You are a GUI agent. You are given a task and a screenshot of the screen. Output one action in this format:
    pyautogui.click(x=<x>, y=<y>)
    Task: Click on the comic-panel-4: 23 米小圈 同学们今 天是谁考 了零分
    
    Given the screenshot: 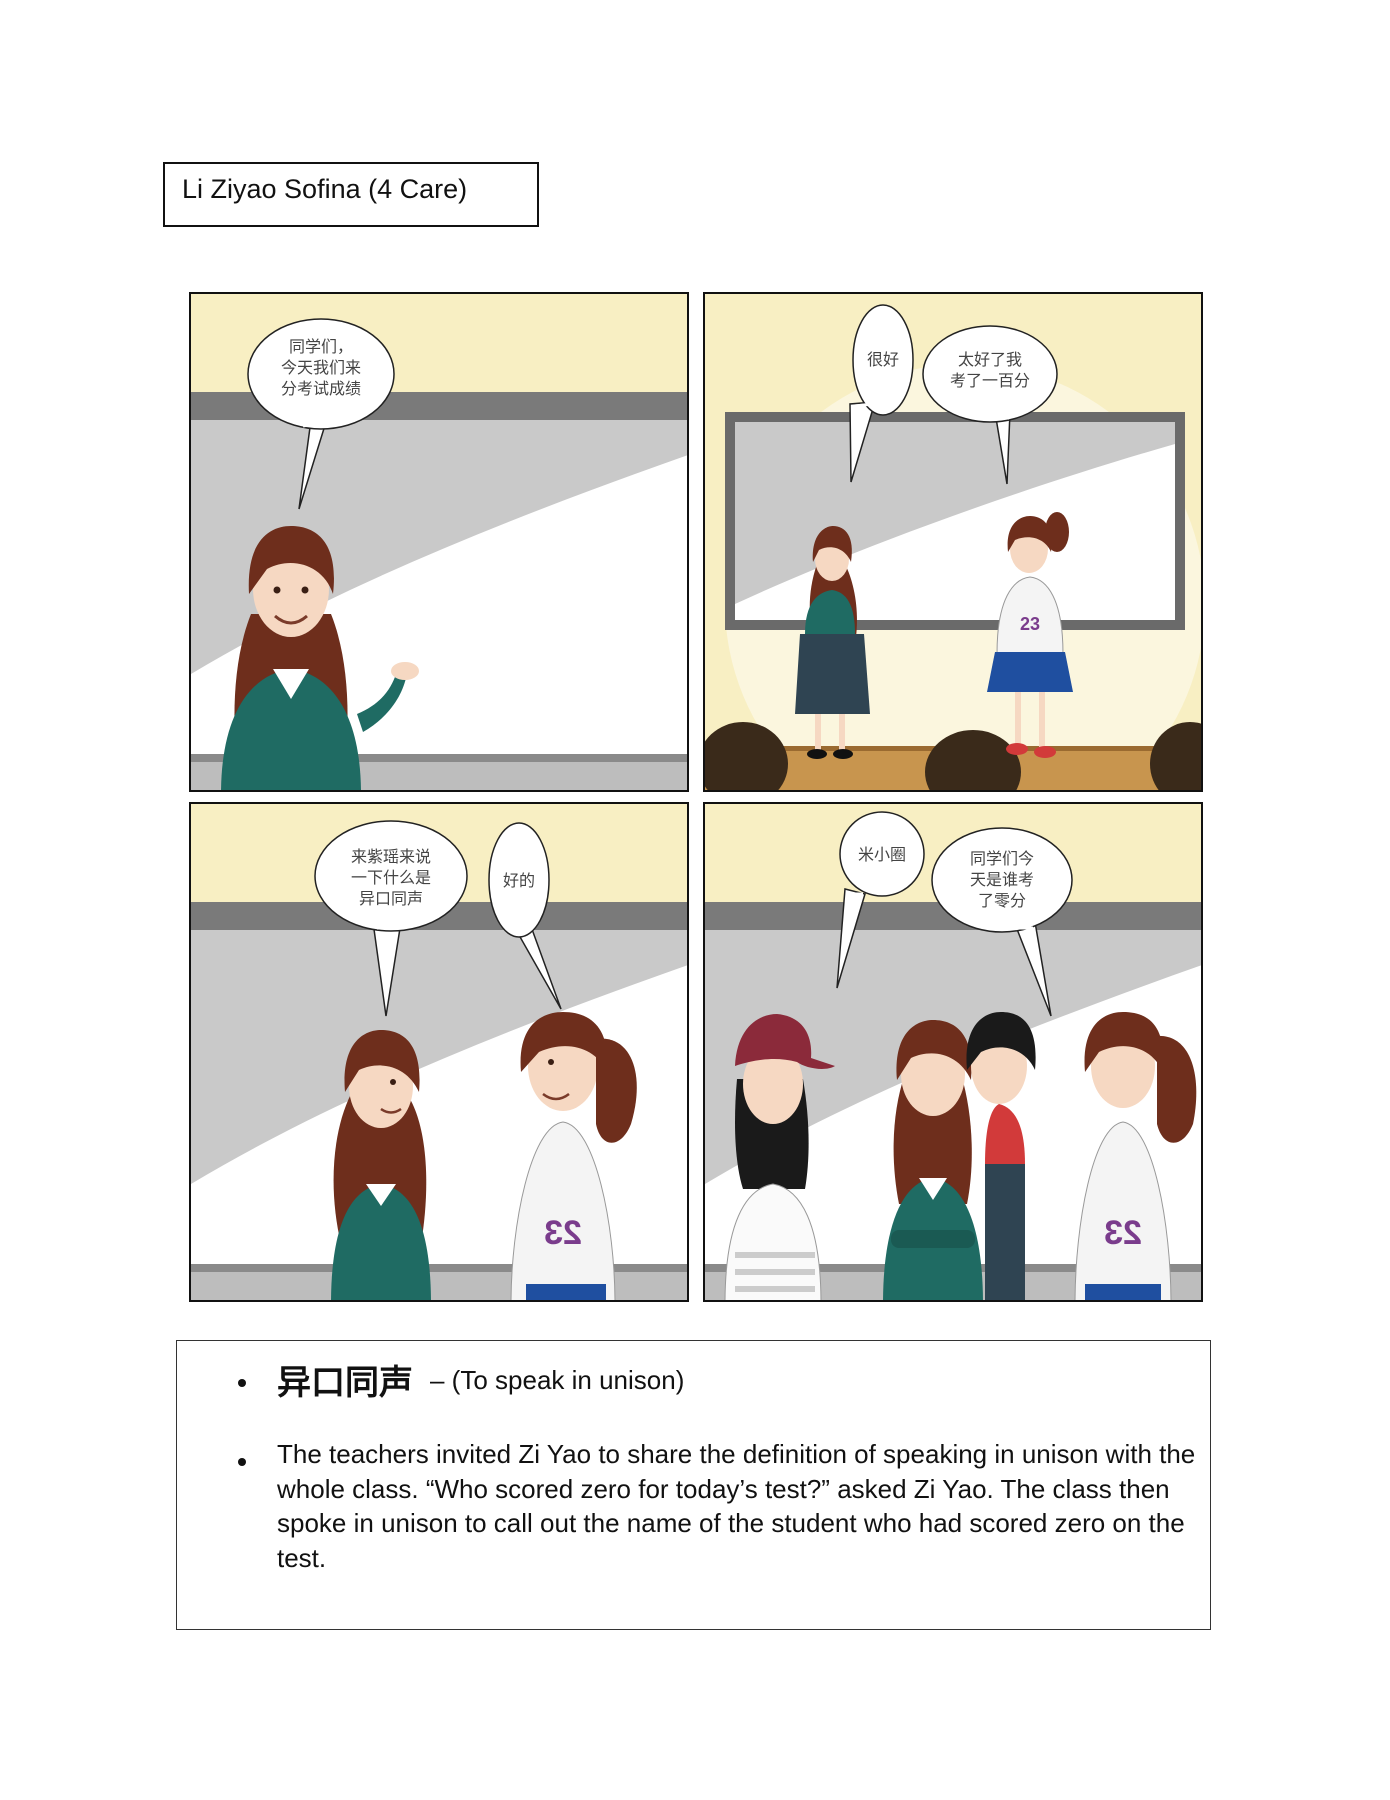 What is the action you would take?
    pyautogui.click(x=953, y=1052)
    